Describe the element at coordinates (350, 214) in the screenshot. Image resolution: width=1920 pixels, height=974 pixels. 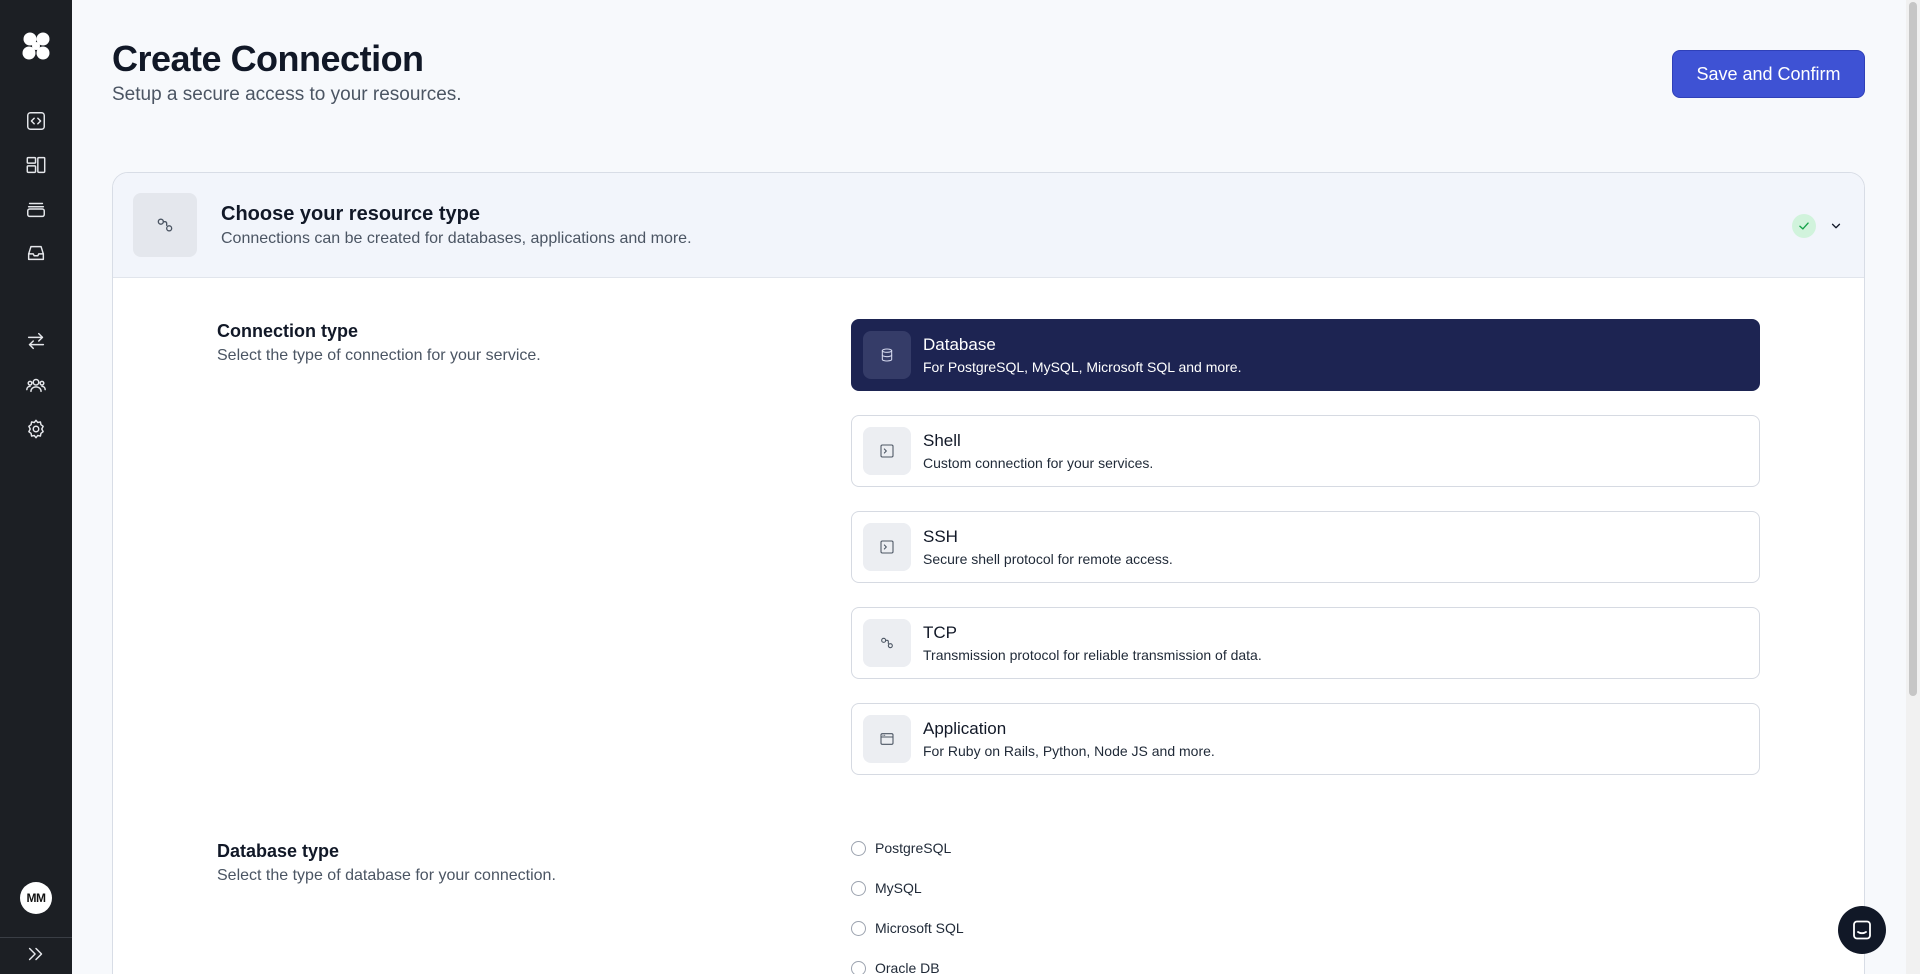
I see `section-title: Choose your resource type` at that location.